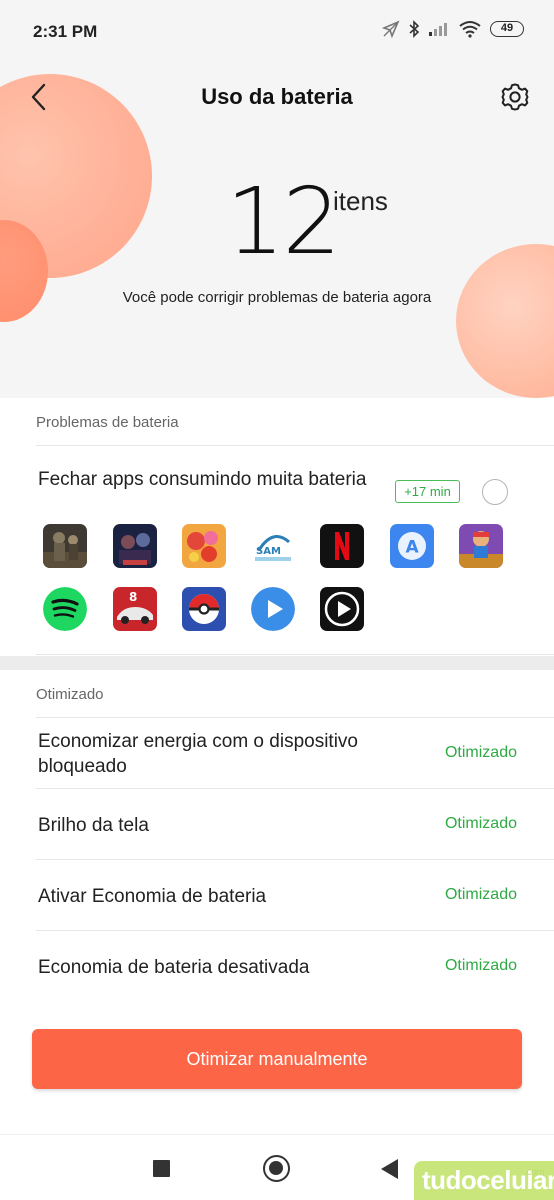 The height and width of the screenshot is (1200, 554). I want to click on optimized-item-label: Brilho da tela, so click(93, 825).